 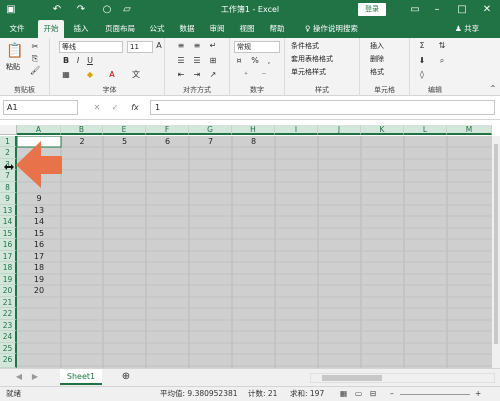 What do you see at coordinates (213, 75) in the screenshot?
I see `orientation-icon: ↗` at bounding box center [213, 75].